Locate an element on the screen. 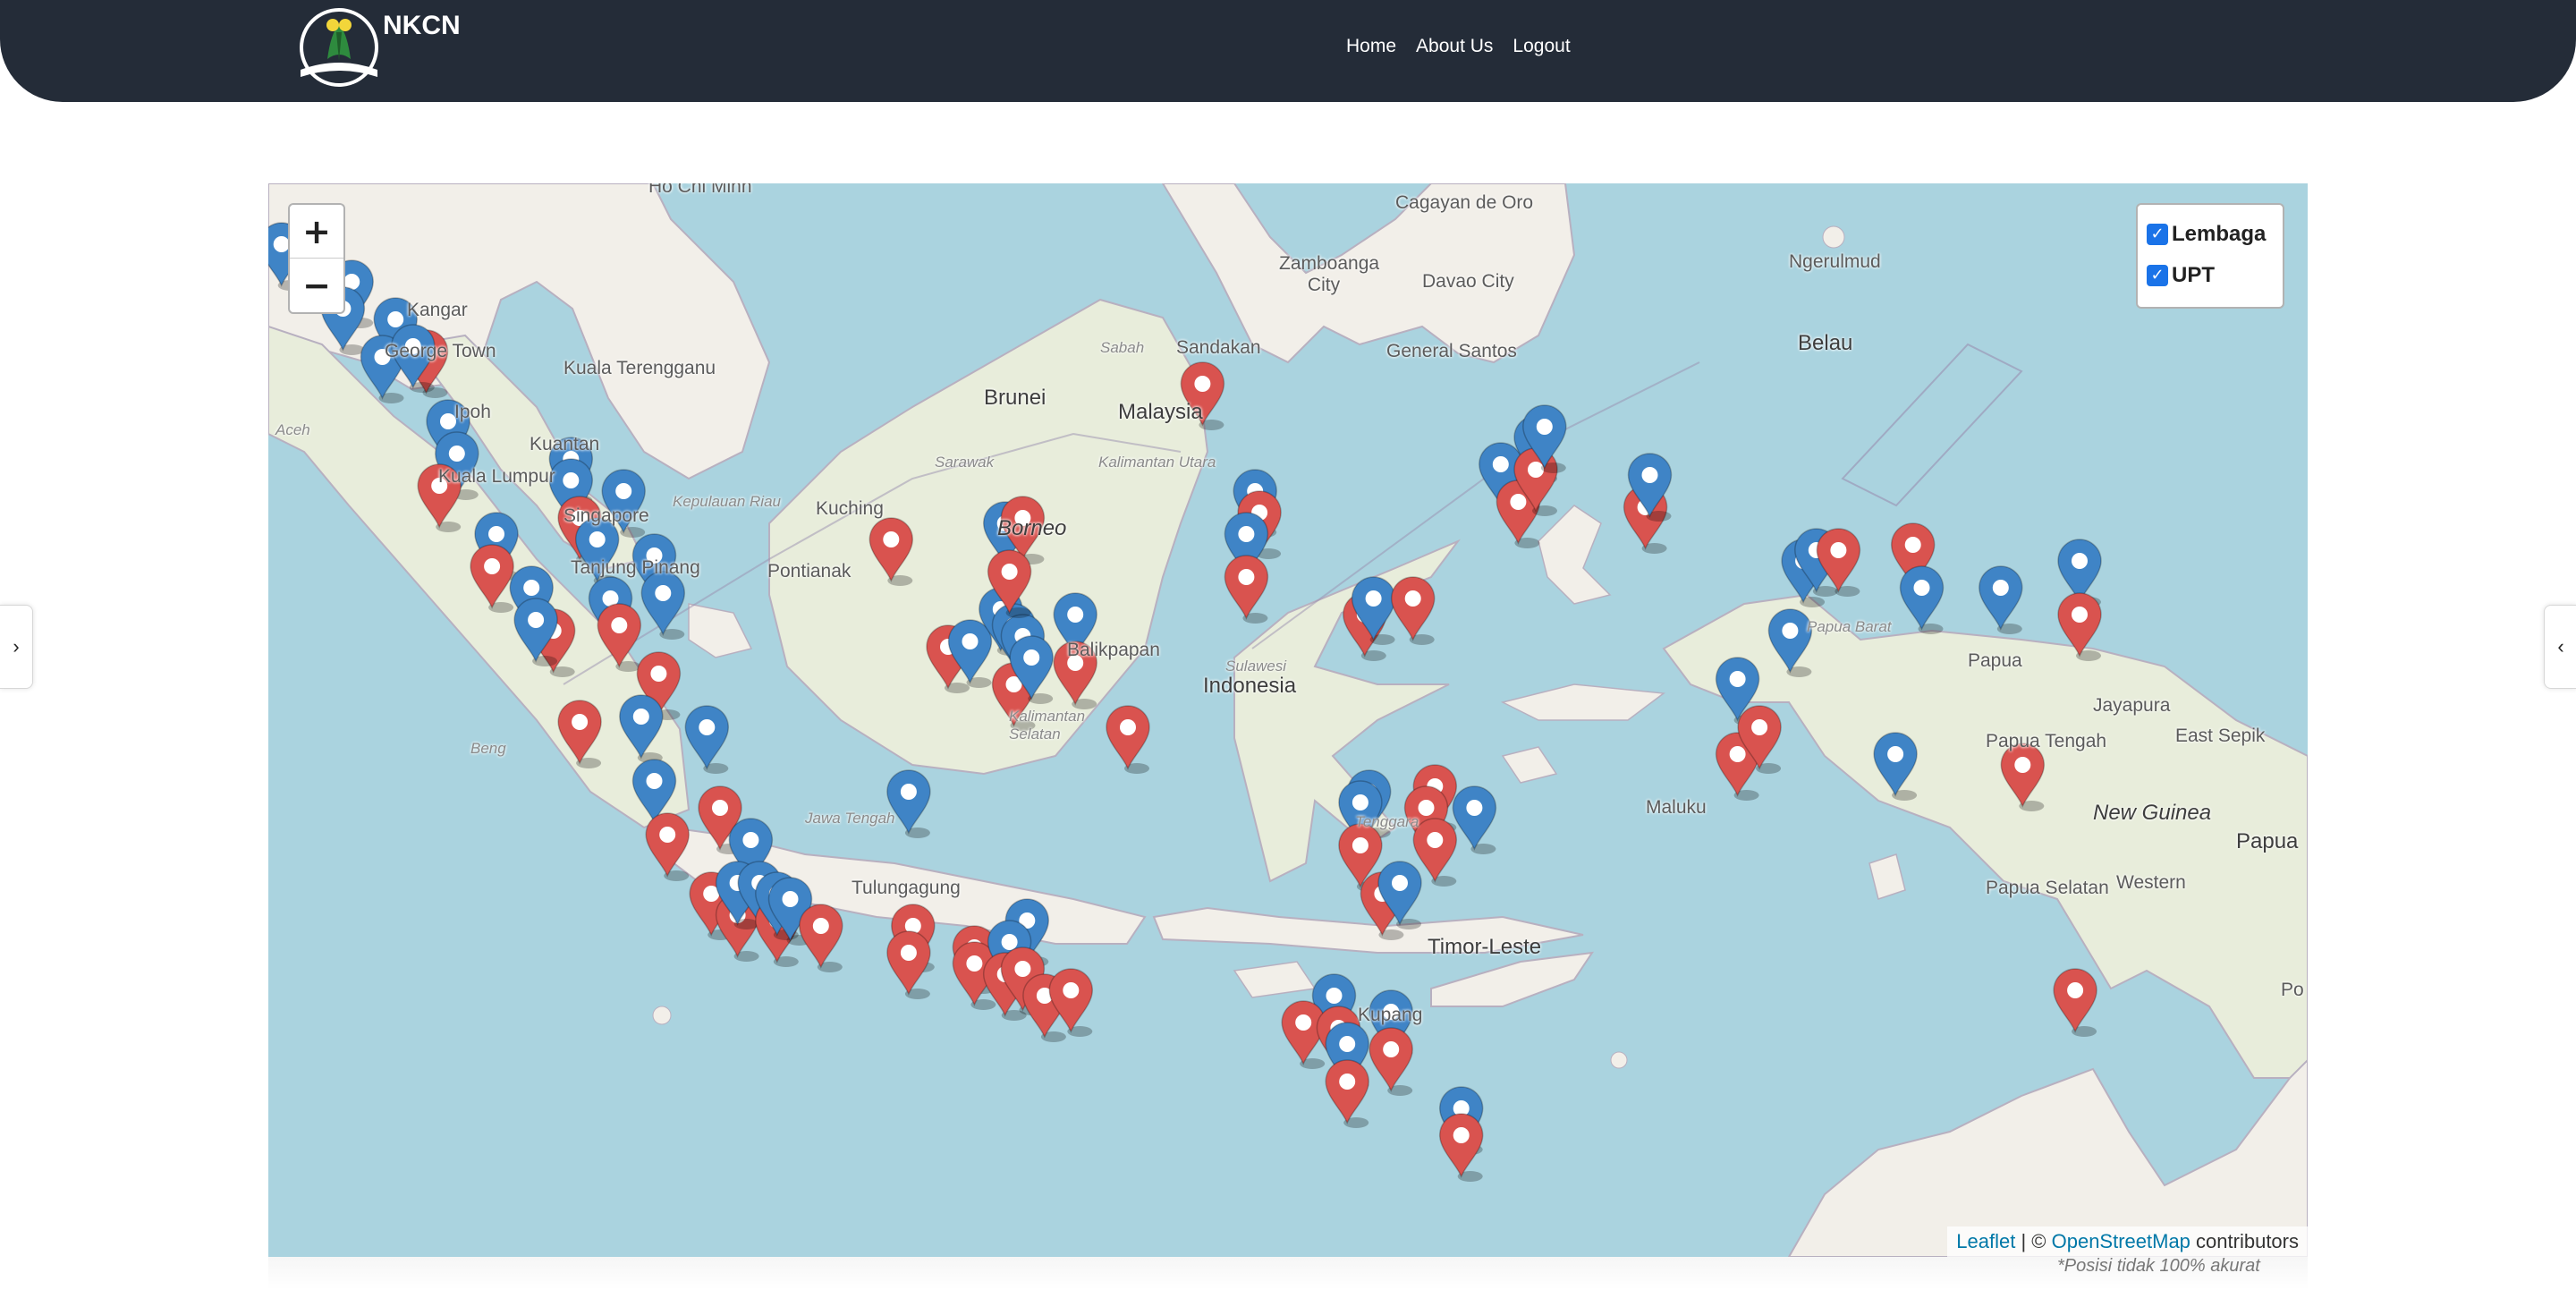 Image resolution: width=2576 pixels, height=1290 pixels. chevron-left-icon: ‹ is located at coordinates (2560, 646).